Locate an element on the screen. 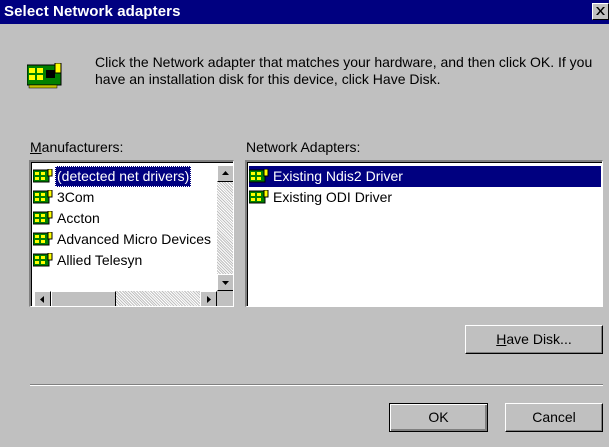 The image size is (609, 447). vertical-scroll-track is located at coordinates (225, 228).